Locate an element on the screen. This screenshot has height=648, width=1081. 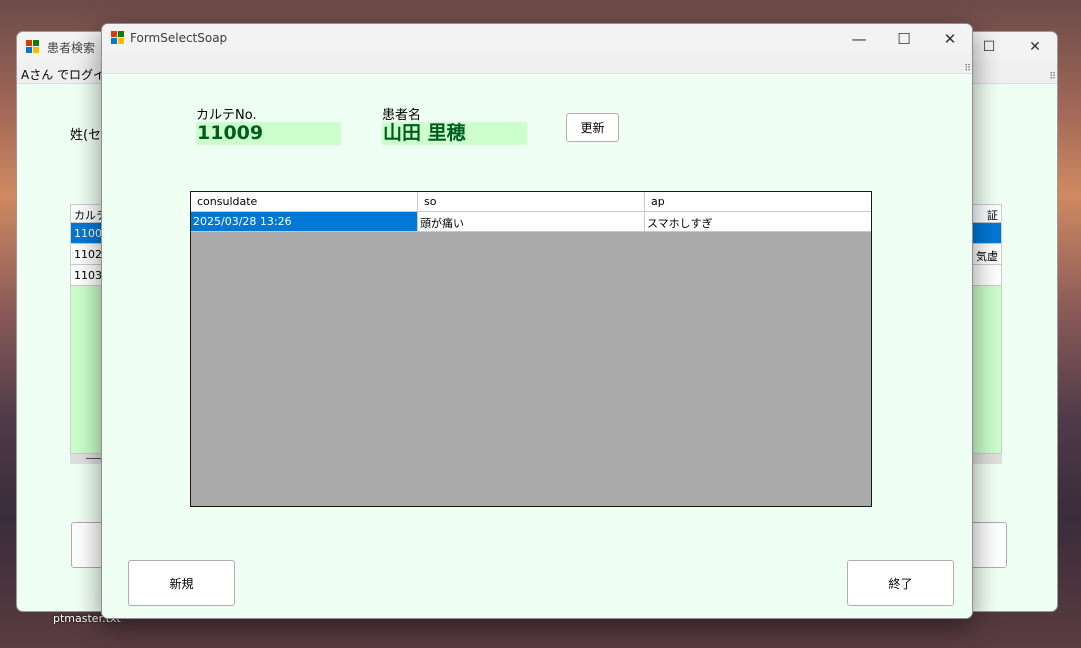
cell-so: 頭が痛い is located at coordinates (531, 222).